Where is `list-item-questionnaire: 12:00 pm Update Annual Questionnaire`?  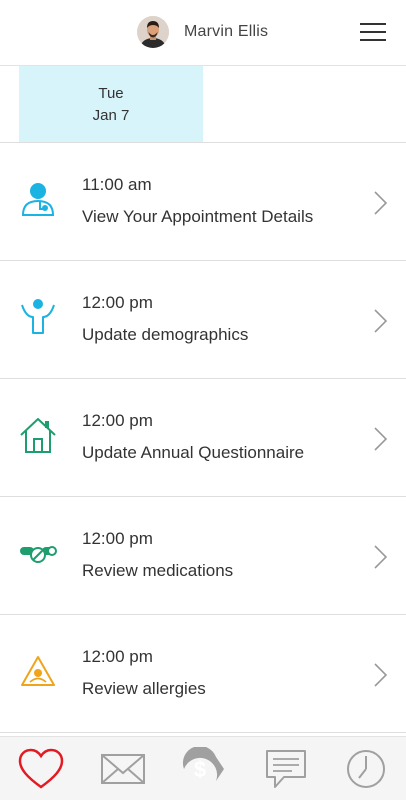 list-item-questionnaire: 12:00 pm Update Annual Questionnaire is located at coordinates (203, 438).